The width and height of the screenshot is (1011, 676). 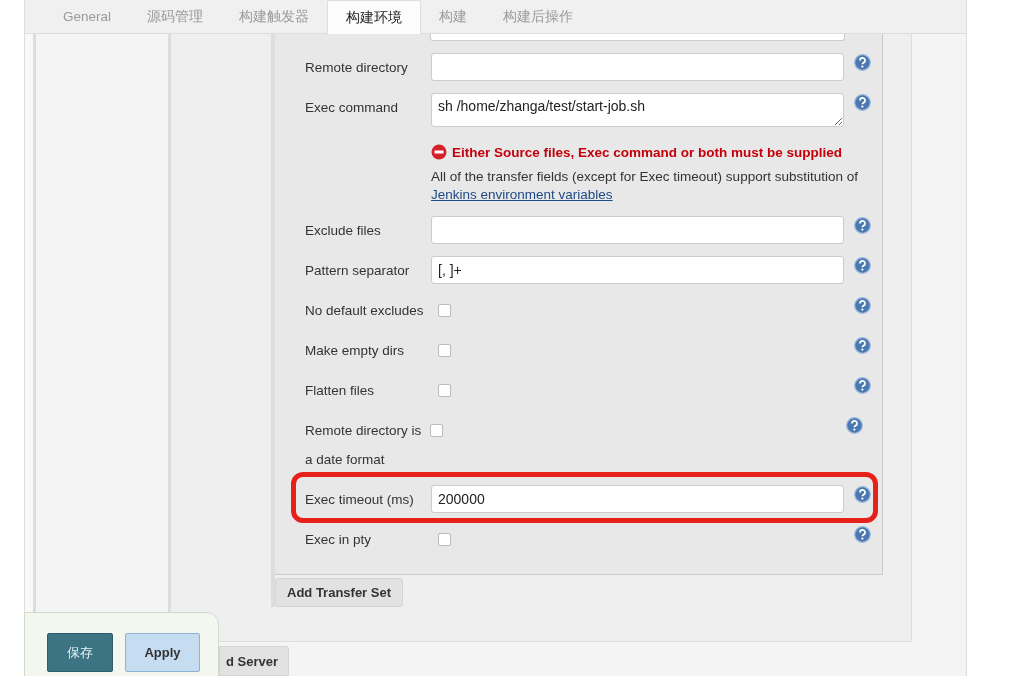 What do you see at coordinates (522, 194) in the screenshot?
I see `environment-variables-link: Jenkins environment variables` at bounding box center [522, 194].